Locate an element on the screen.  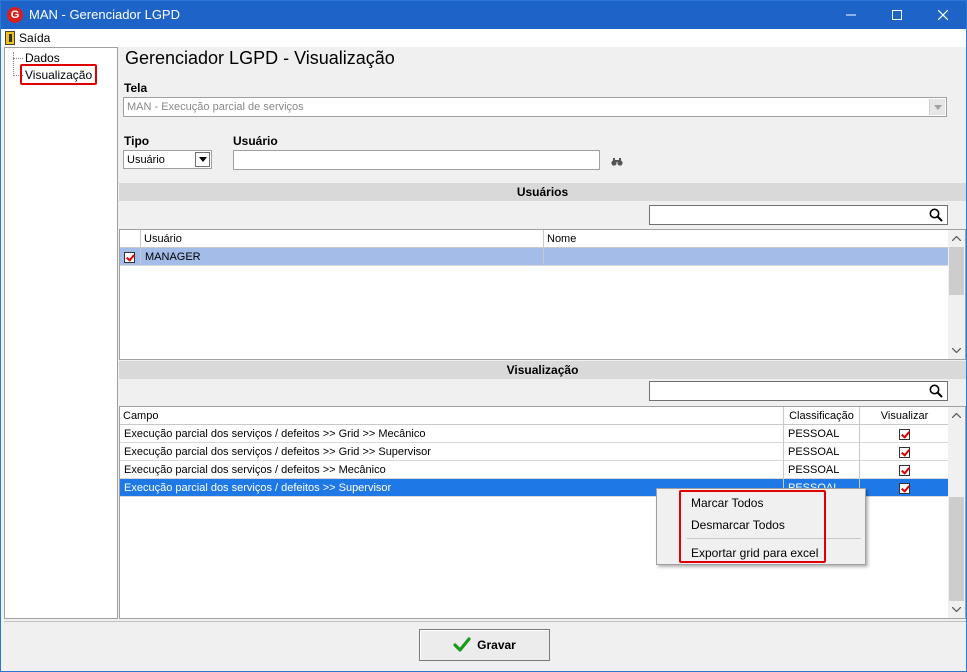
close-button is located at coordinates (943, 15).